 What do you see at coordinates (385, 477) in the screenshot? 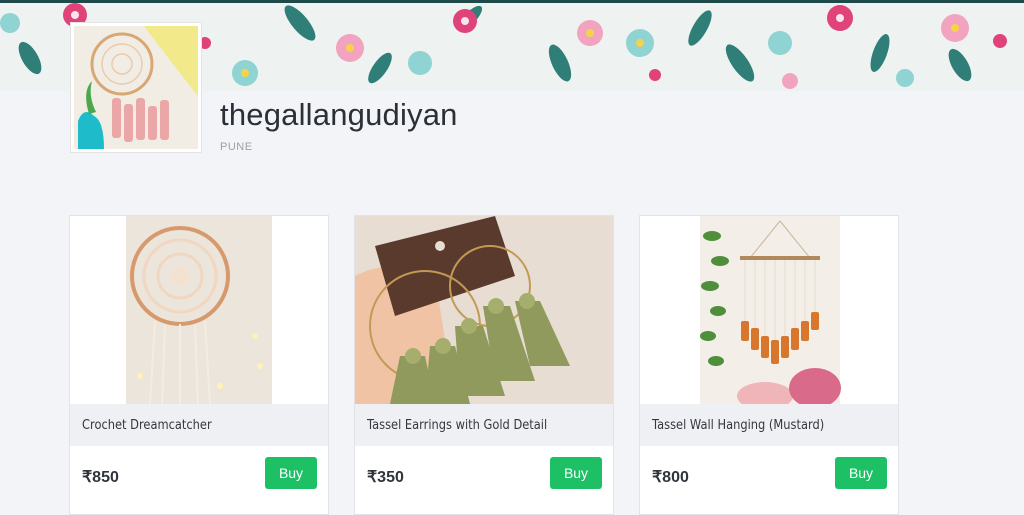
I see `product-price: ₹350` at bounding box center [385, 477].